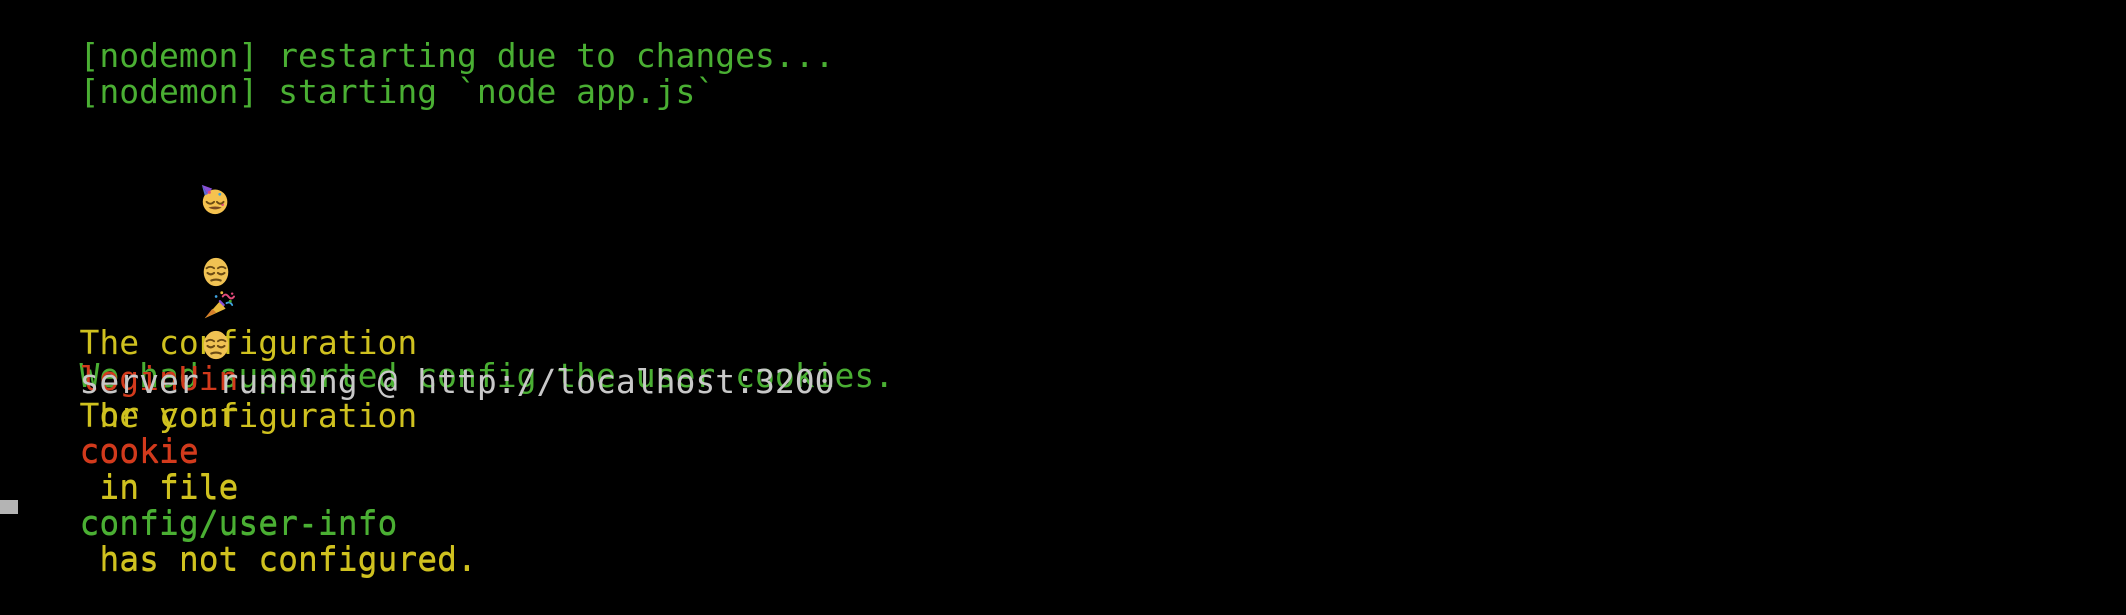  What do you see at coordinates (169, 487) in the screenshot?
I see `warn-cookie-text-2: in file` at bounding box center [169, 487].